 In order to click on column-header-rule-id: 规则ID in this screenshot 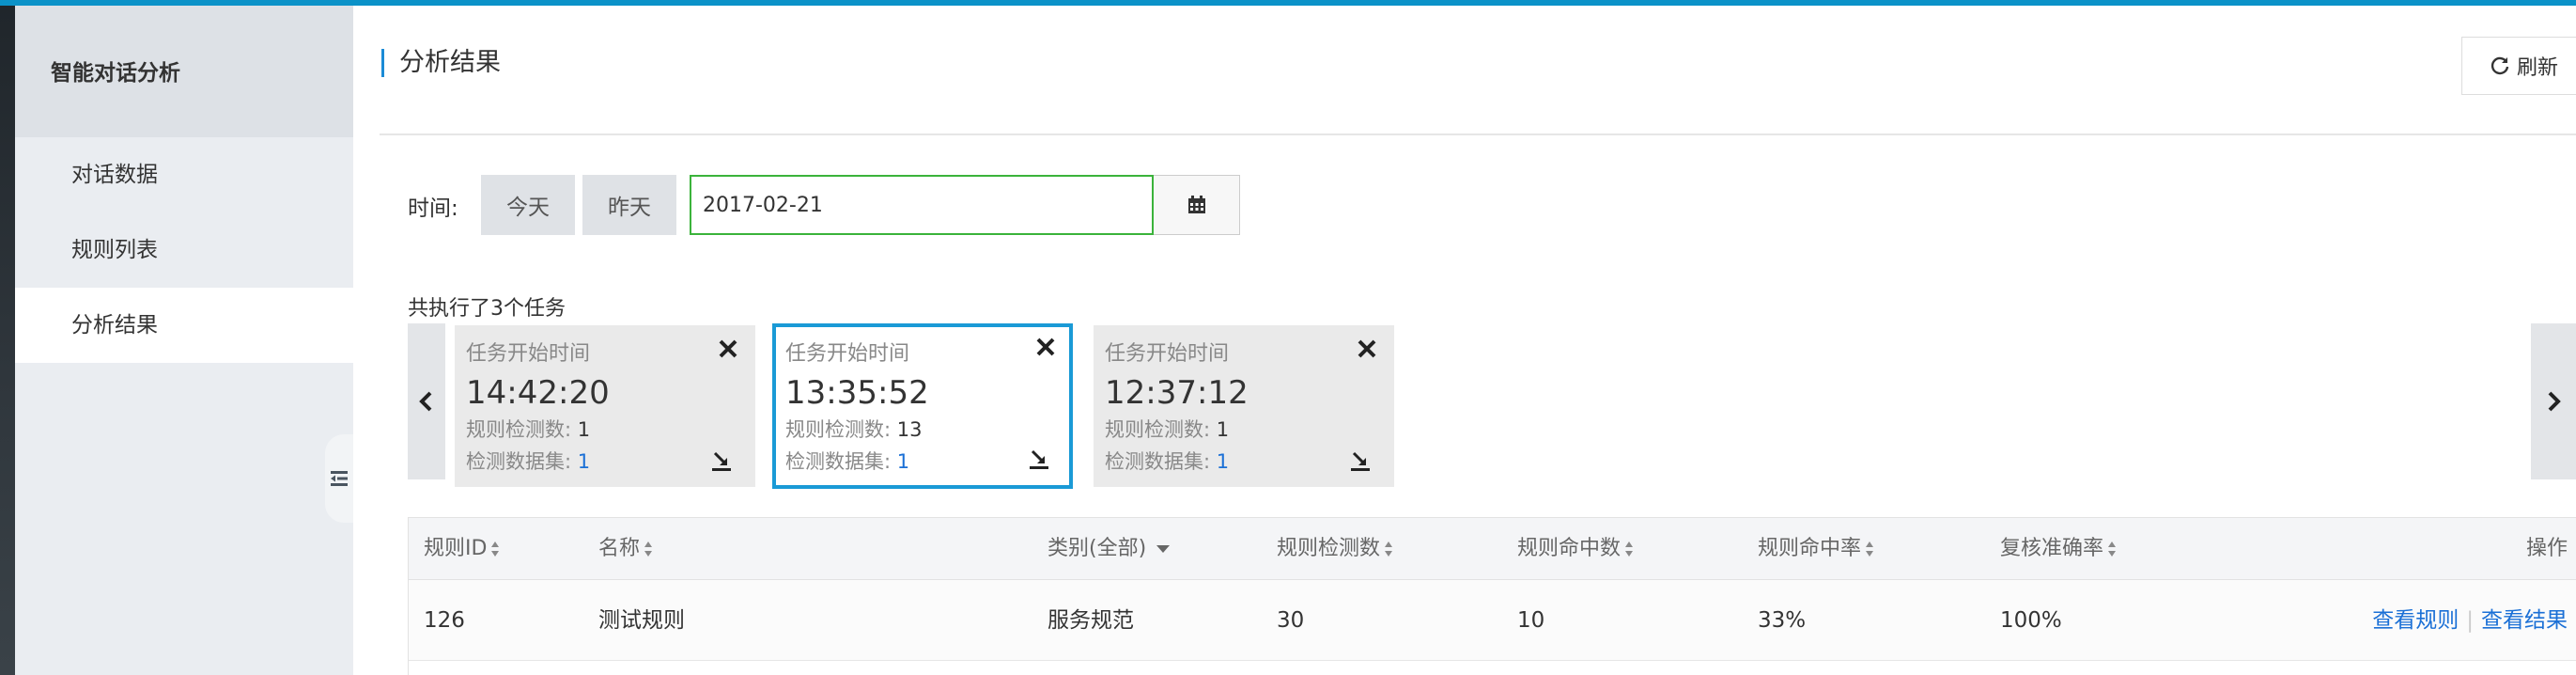, I will do `click(462, 549)`.